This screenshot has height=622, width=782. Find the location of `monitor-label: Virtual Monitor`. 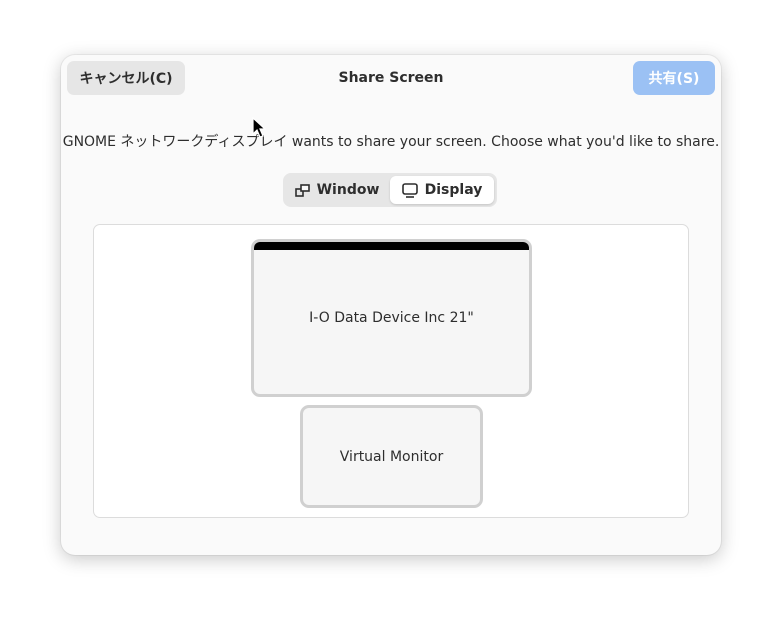

monitor-label: Virtual Monitor is located at coordinates (391, 456).